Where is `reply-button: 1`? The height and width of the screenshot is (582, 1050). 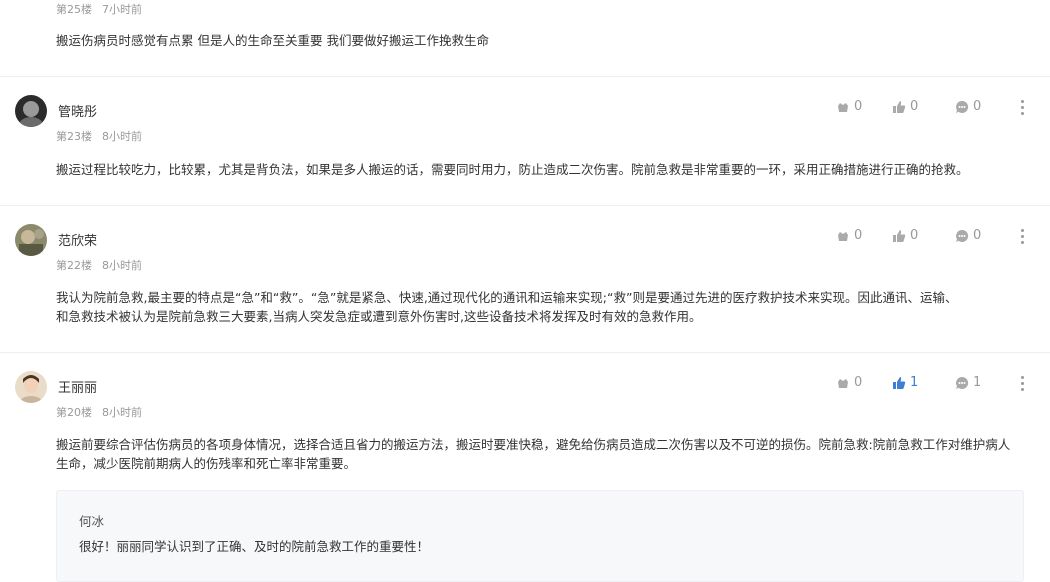 reply-button: 1 is located at coordinates (968, 382).